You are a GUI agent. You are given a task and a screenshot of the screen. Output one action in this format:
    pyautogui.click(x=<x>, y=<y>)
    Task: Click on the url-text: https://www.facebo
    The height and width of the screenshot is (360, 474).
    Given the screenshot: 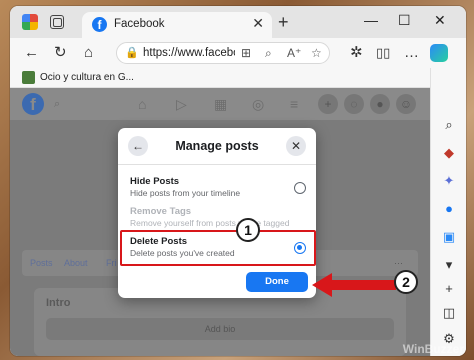 What is the action you would take?
    pyautogui.click(x=189, y=53)
    